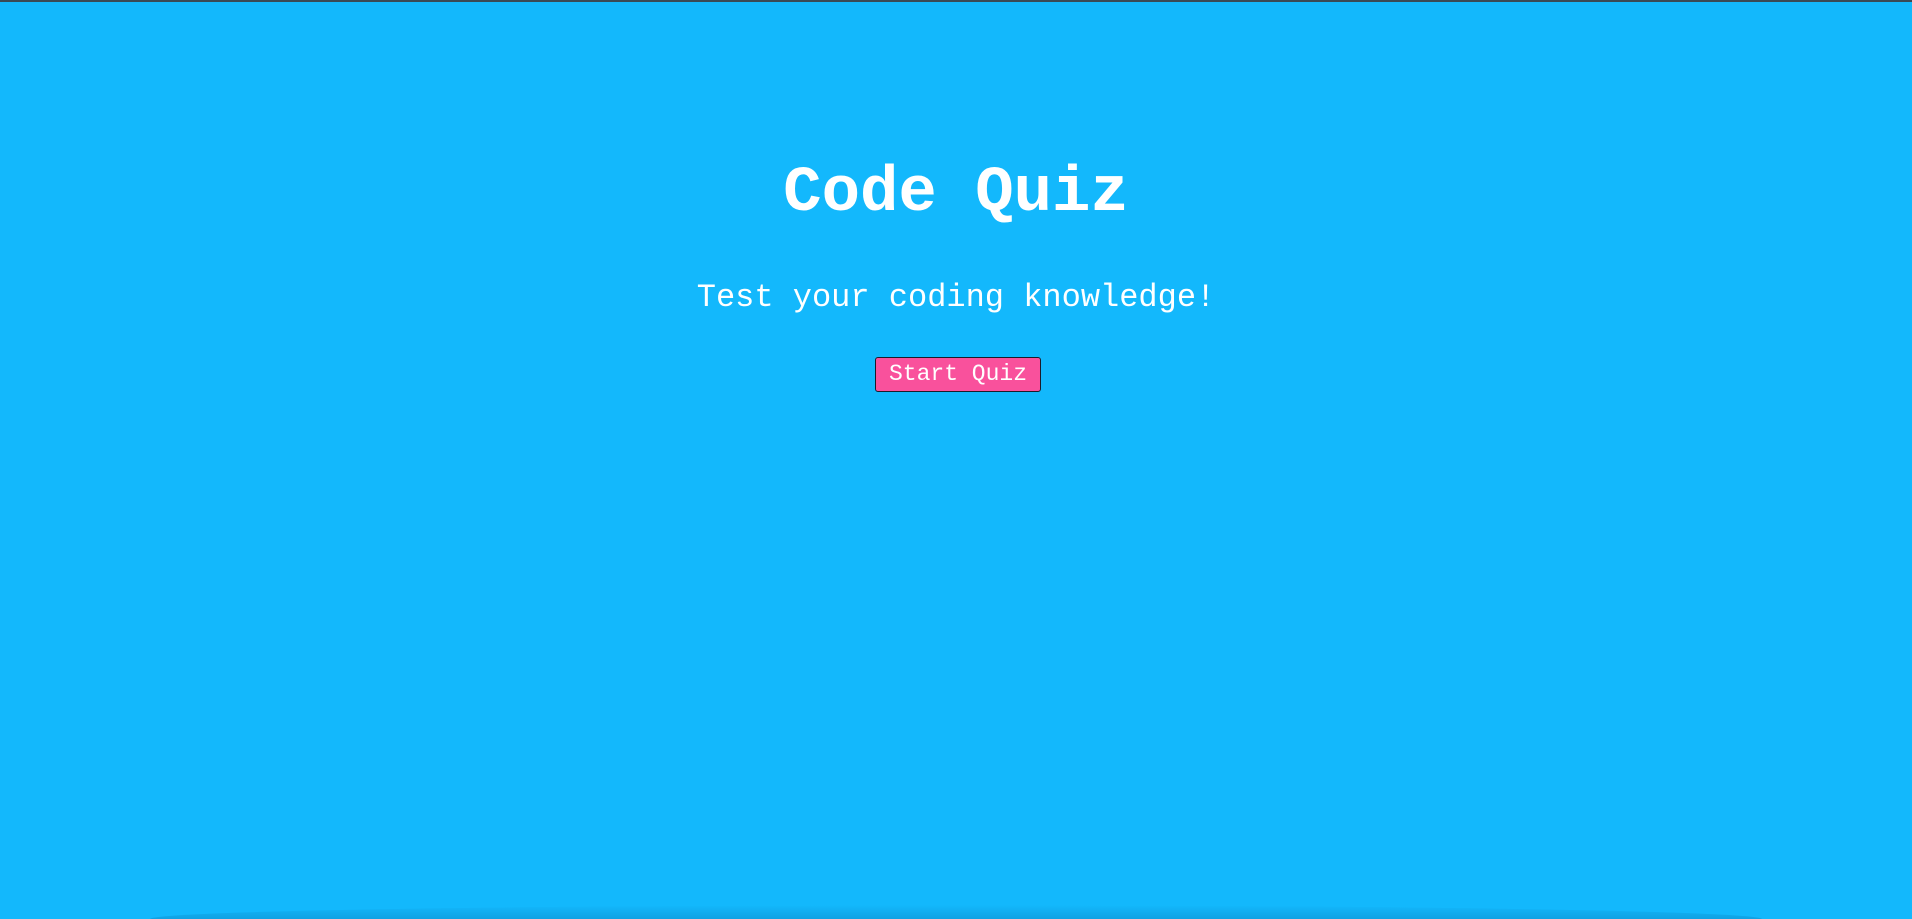  What do you see at coordinates (956, 297) in the screenshot?
I see `page-subtitle: Test your coding knowledge!` at bounding box center [956, 297].